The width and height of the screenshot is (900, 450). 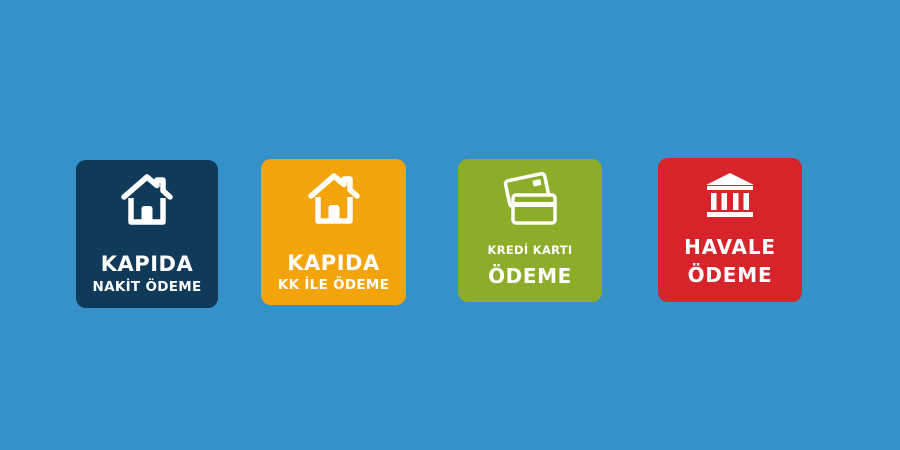 What do you see at coordinates (333, 232) in the screenshot?
I see `card-on-delivery-tile: KAPIDA KK İLE ÖDEME` at bounding box center [333, 232].